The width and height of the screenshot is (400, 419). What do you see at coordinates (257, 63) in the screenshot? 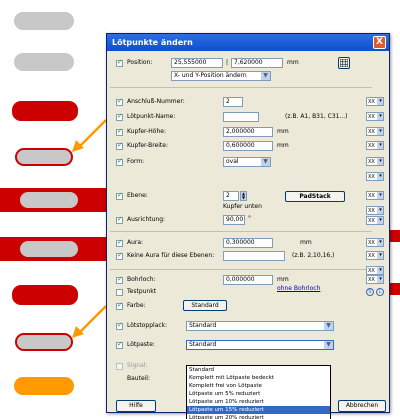
I see `position-y-field: 7,620000` at bounding box center [257, 63].